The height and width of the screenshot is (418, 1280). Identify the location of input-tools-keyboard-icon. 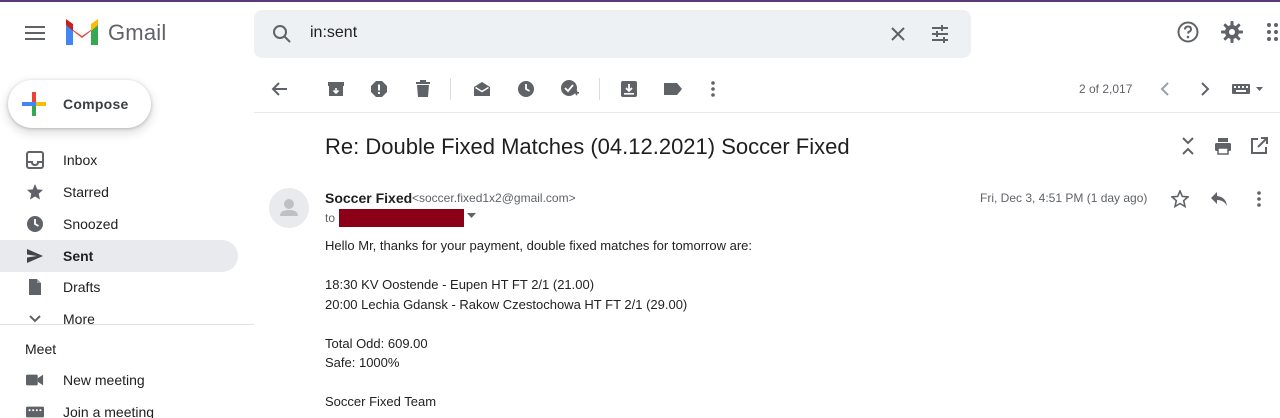
(1249, 89).